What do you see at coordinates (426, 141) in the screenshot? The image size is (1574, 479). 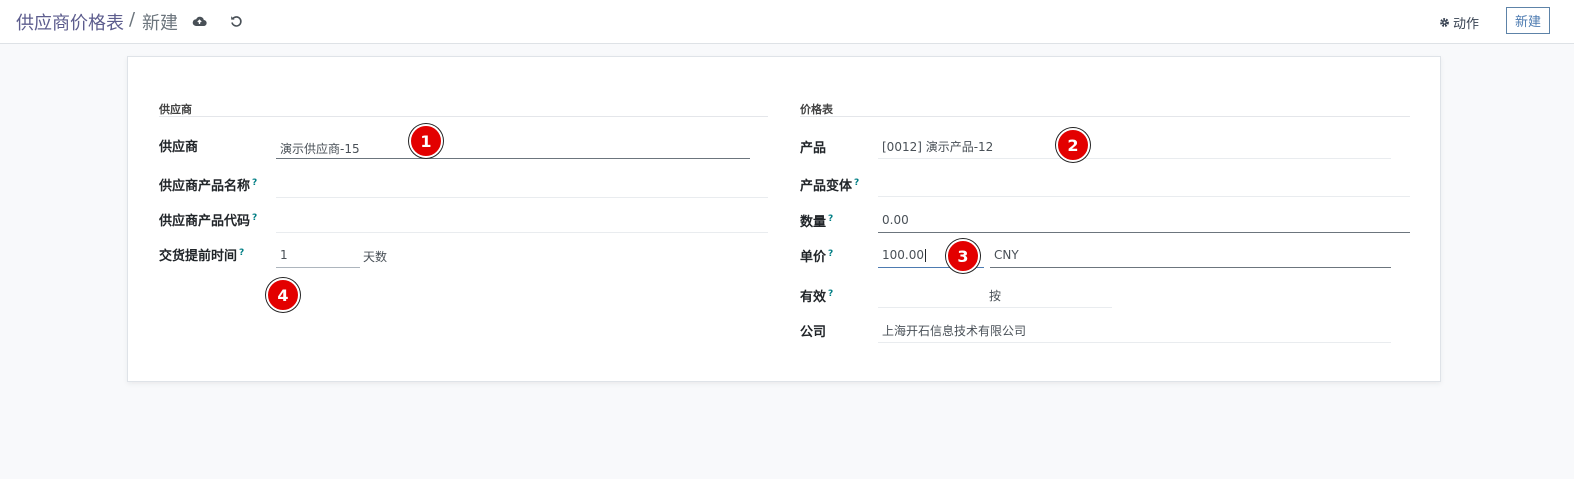 I see `step-marker-1: 1` at bounding box center [426, 141].